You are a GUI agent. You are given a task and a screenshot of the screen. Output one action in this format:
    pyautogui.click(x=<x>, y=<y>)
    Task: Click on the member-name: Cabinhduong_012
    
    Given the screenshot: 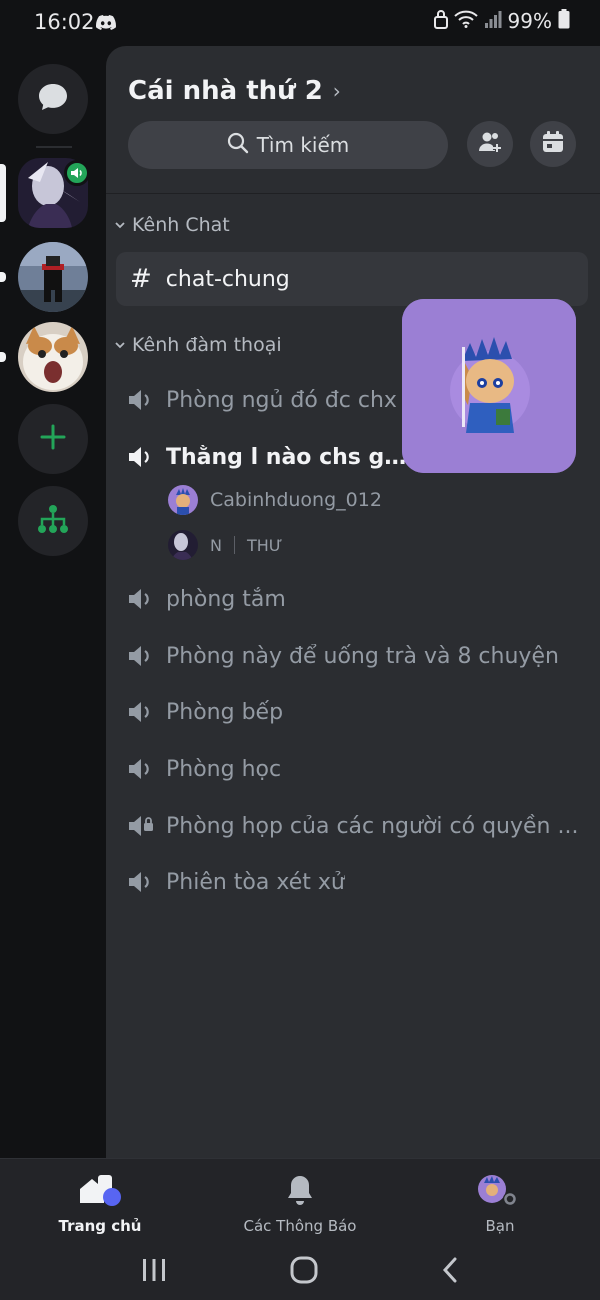 What is the action you would take?
    pyautogui.click(x=296, y=500)
    